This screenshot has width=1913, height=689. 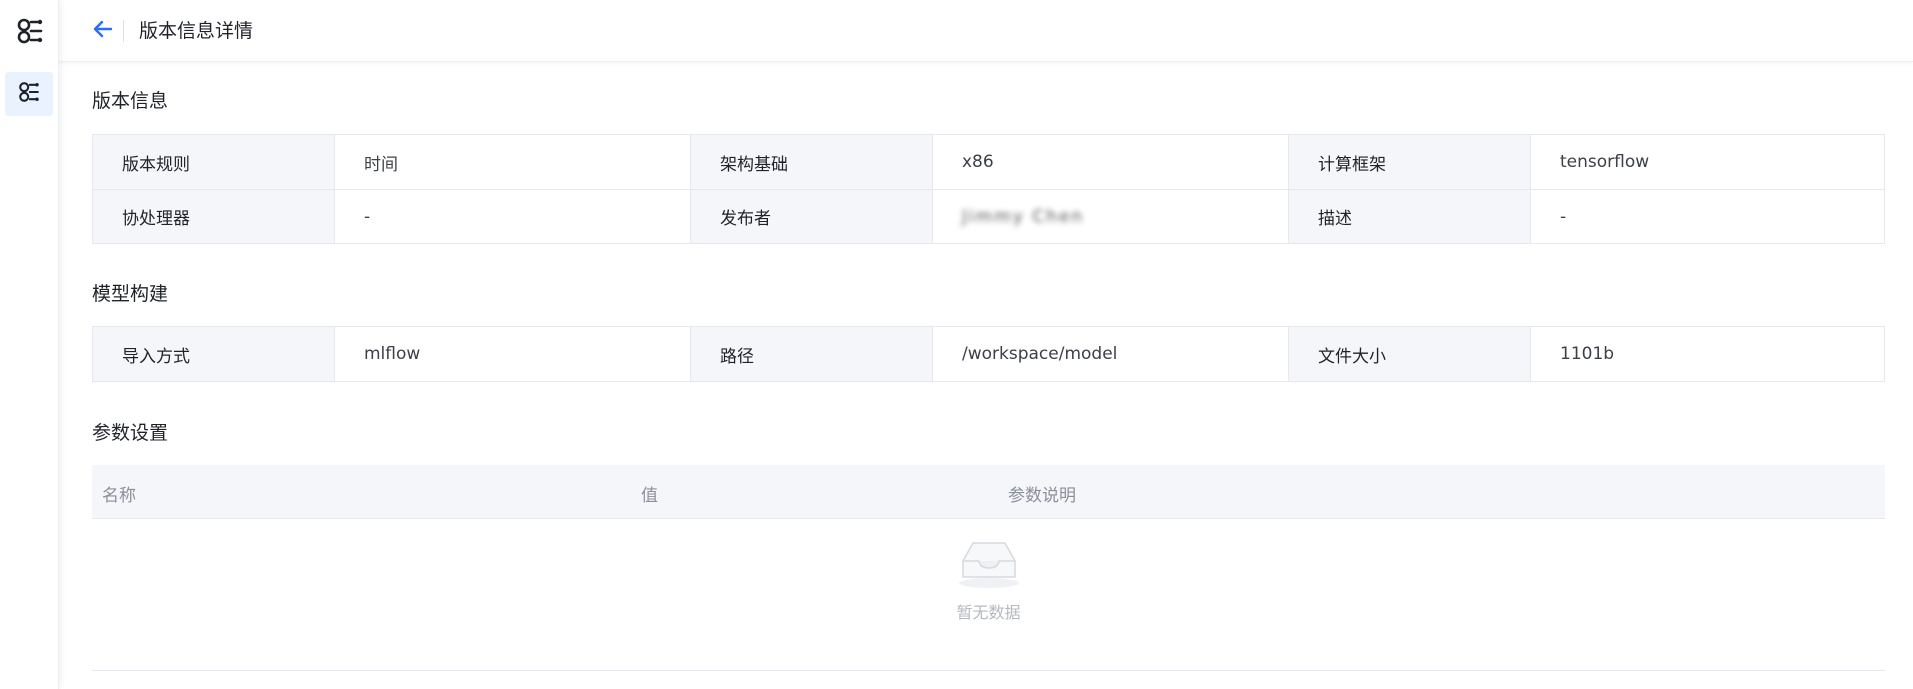 What do you see at coordinates (1042, 496) in the screenshot?
I see `column-header-description: 参数说明` at bounding box center [1042, 496].